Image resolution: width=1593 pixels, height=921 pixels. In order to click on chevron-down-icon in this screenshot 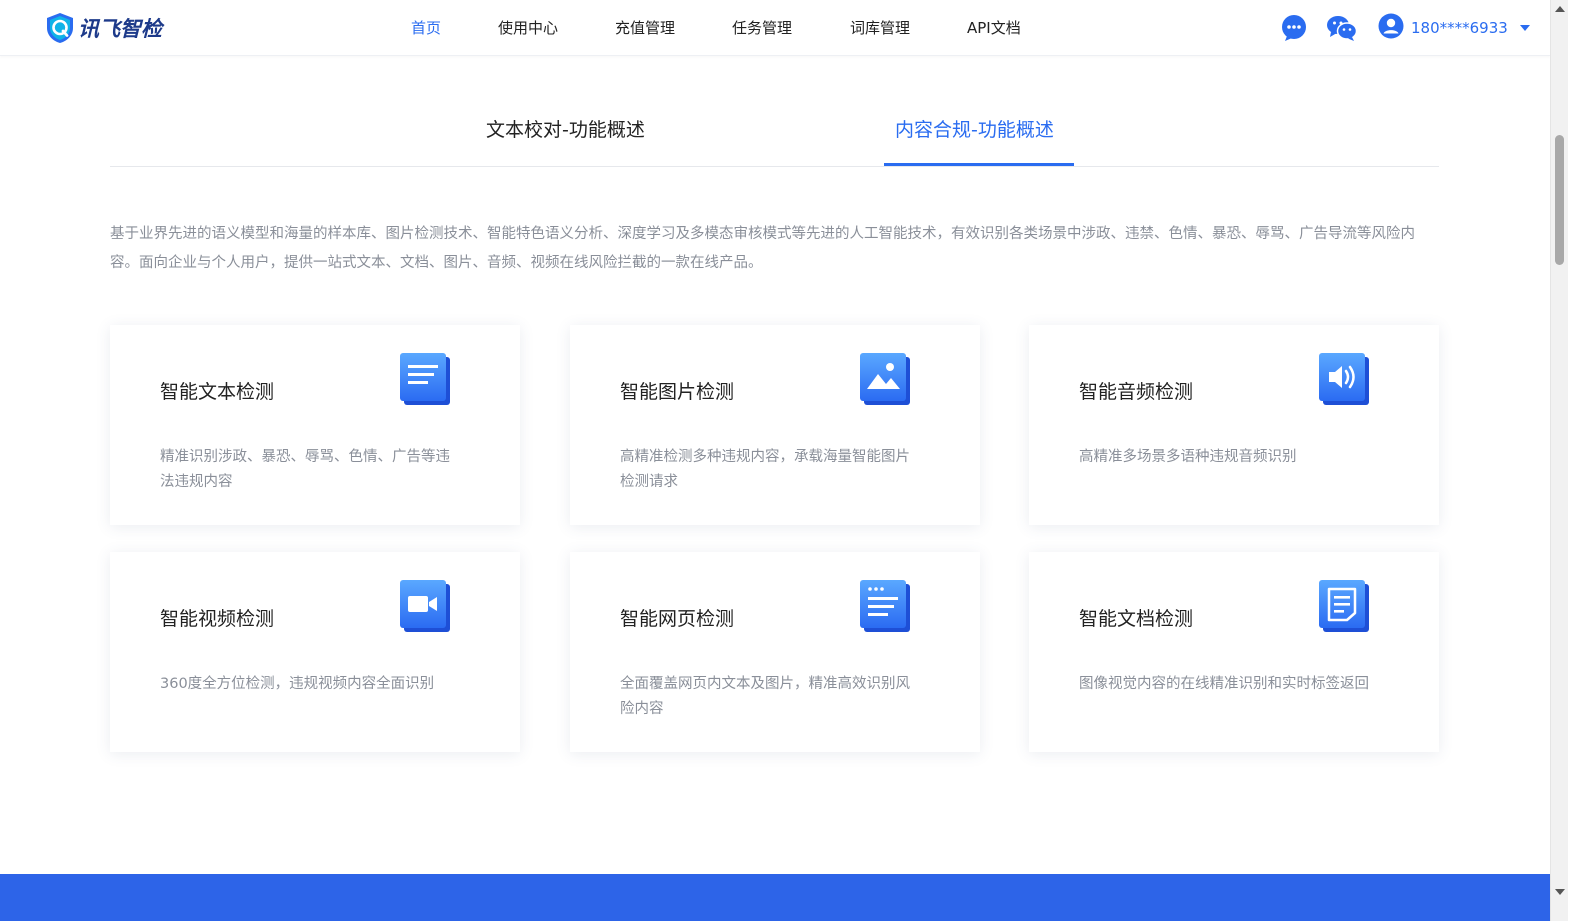, I will do `click(1524, 28)`.